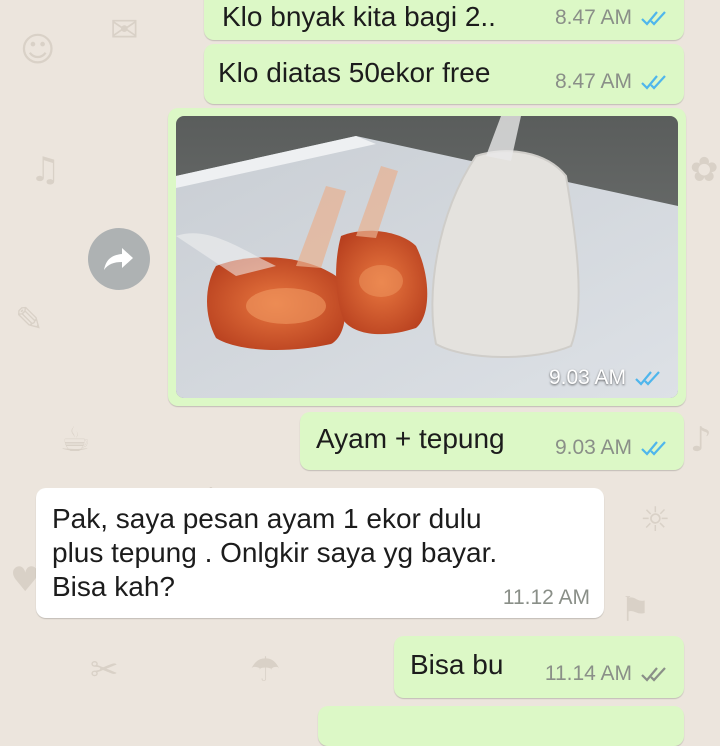 The image size is (720, 746). I want to click on image-message-meta: 9.03 AM, so click(606, 378).